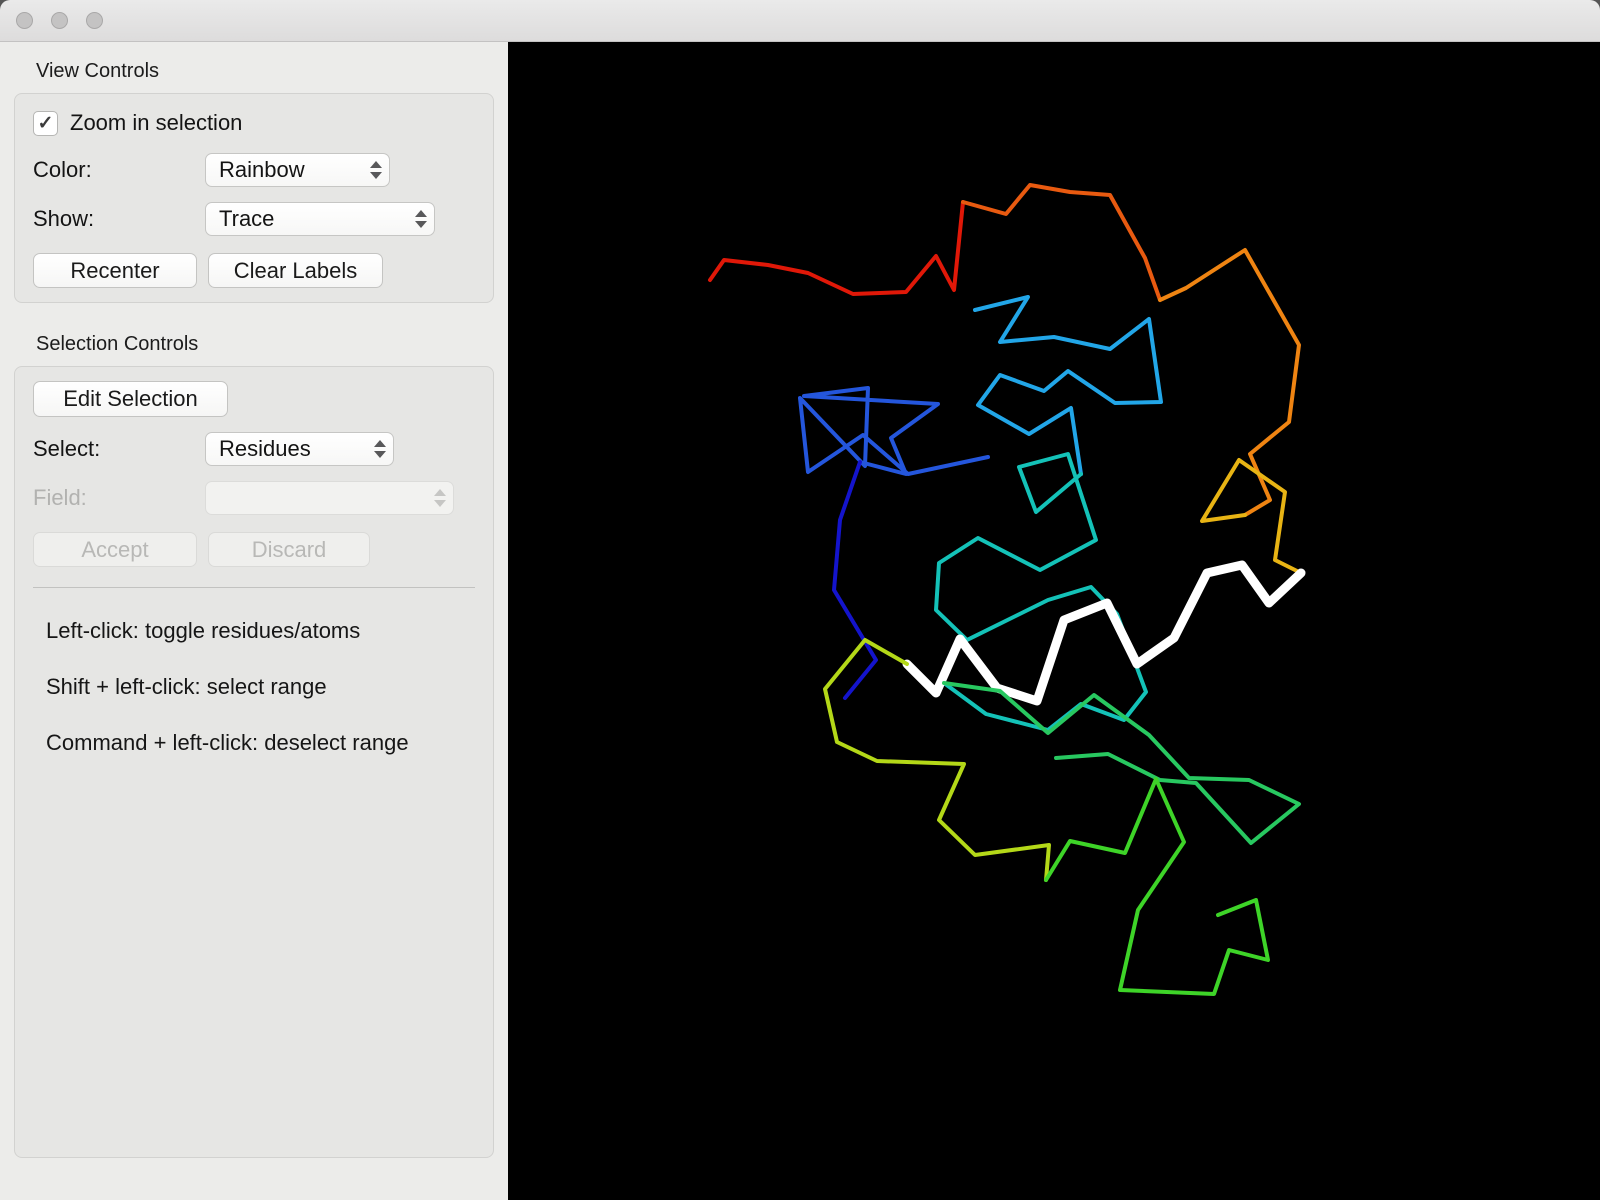 The height and width of the screenshot is (1200, 1600). What do you see at coordinates (1068, 385) in the screenshot?
I see `trace-segment-sky-blue` at bounding box center [1068, 385].